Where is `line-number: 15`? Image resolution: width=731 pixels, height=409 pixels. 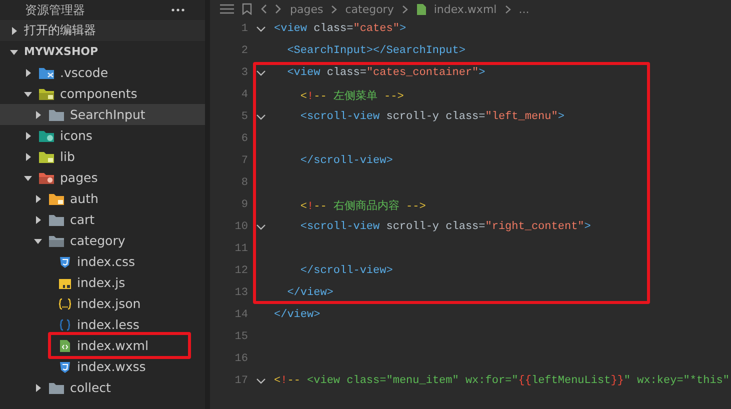
line-number: 15 is located at coordinates (241, 337).